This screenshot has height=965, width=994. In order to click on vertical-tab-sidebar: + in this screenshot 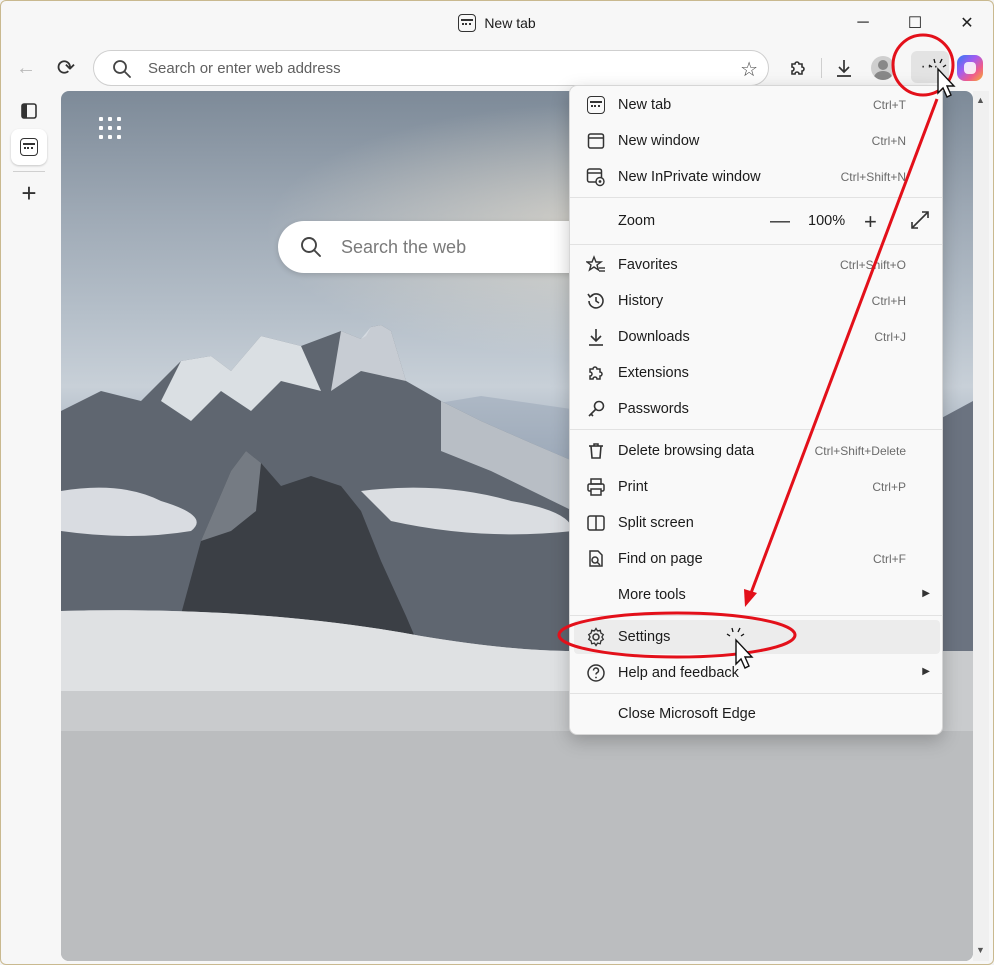, I will do `click(29, 527)`.